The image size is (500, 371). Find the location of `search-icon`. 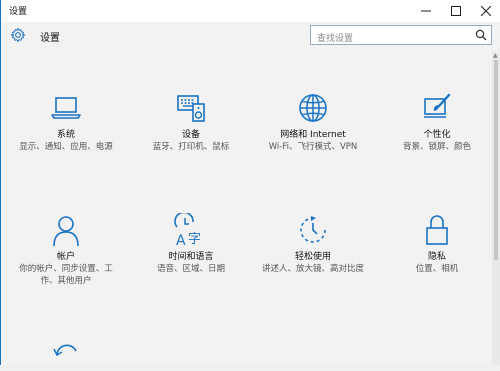

search-icon is located at coordinates (481, 35).